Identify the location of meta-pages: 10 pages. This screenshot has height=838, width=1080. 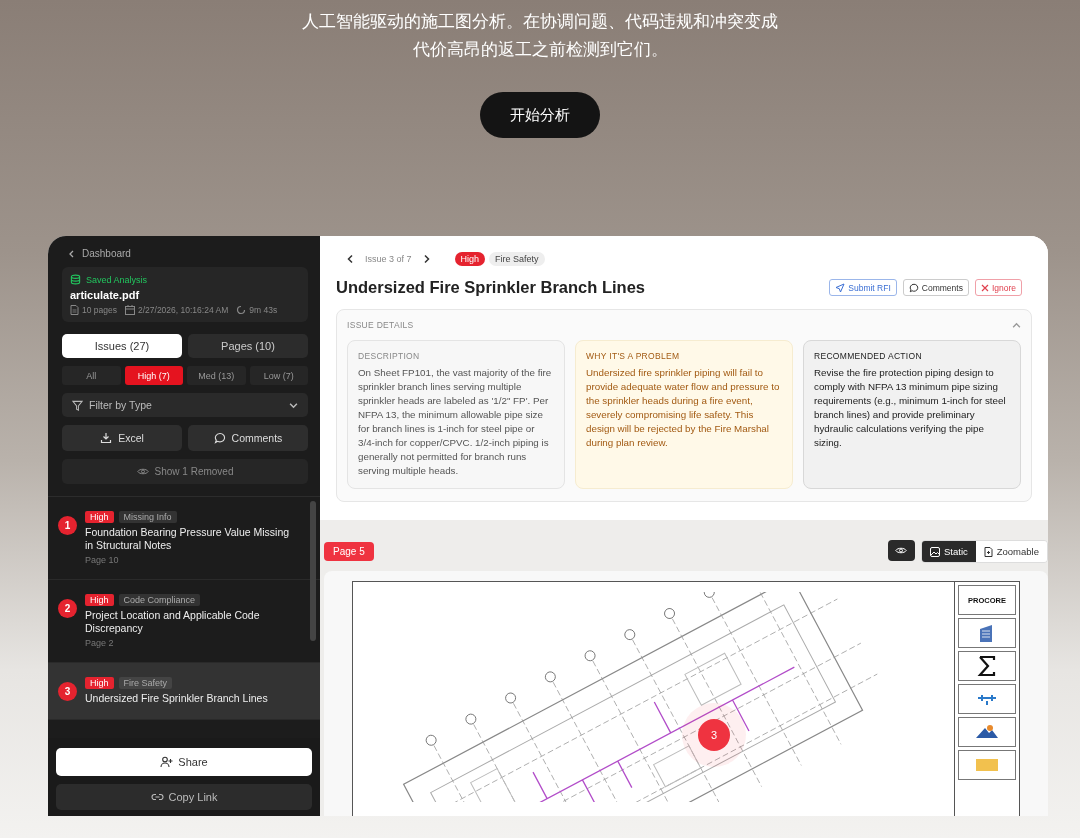
(99, 310).